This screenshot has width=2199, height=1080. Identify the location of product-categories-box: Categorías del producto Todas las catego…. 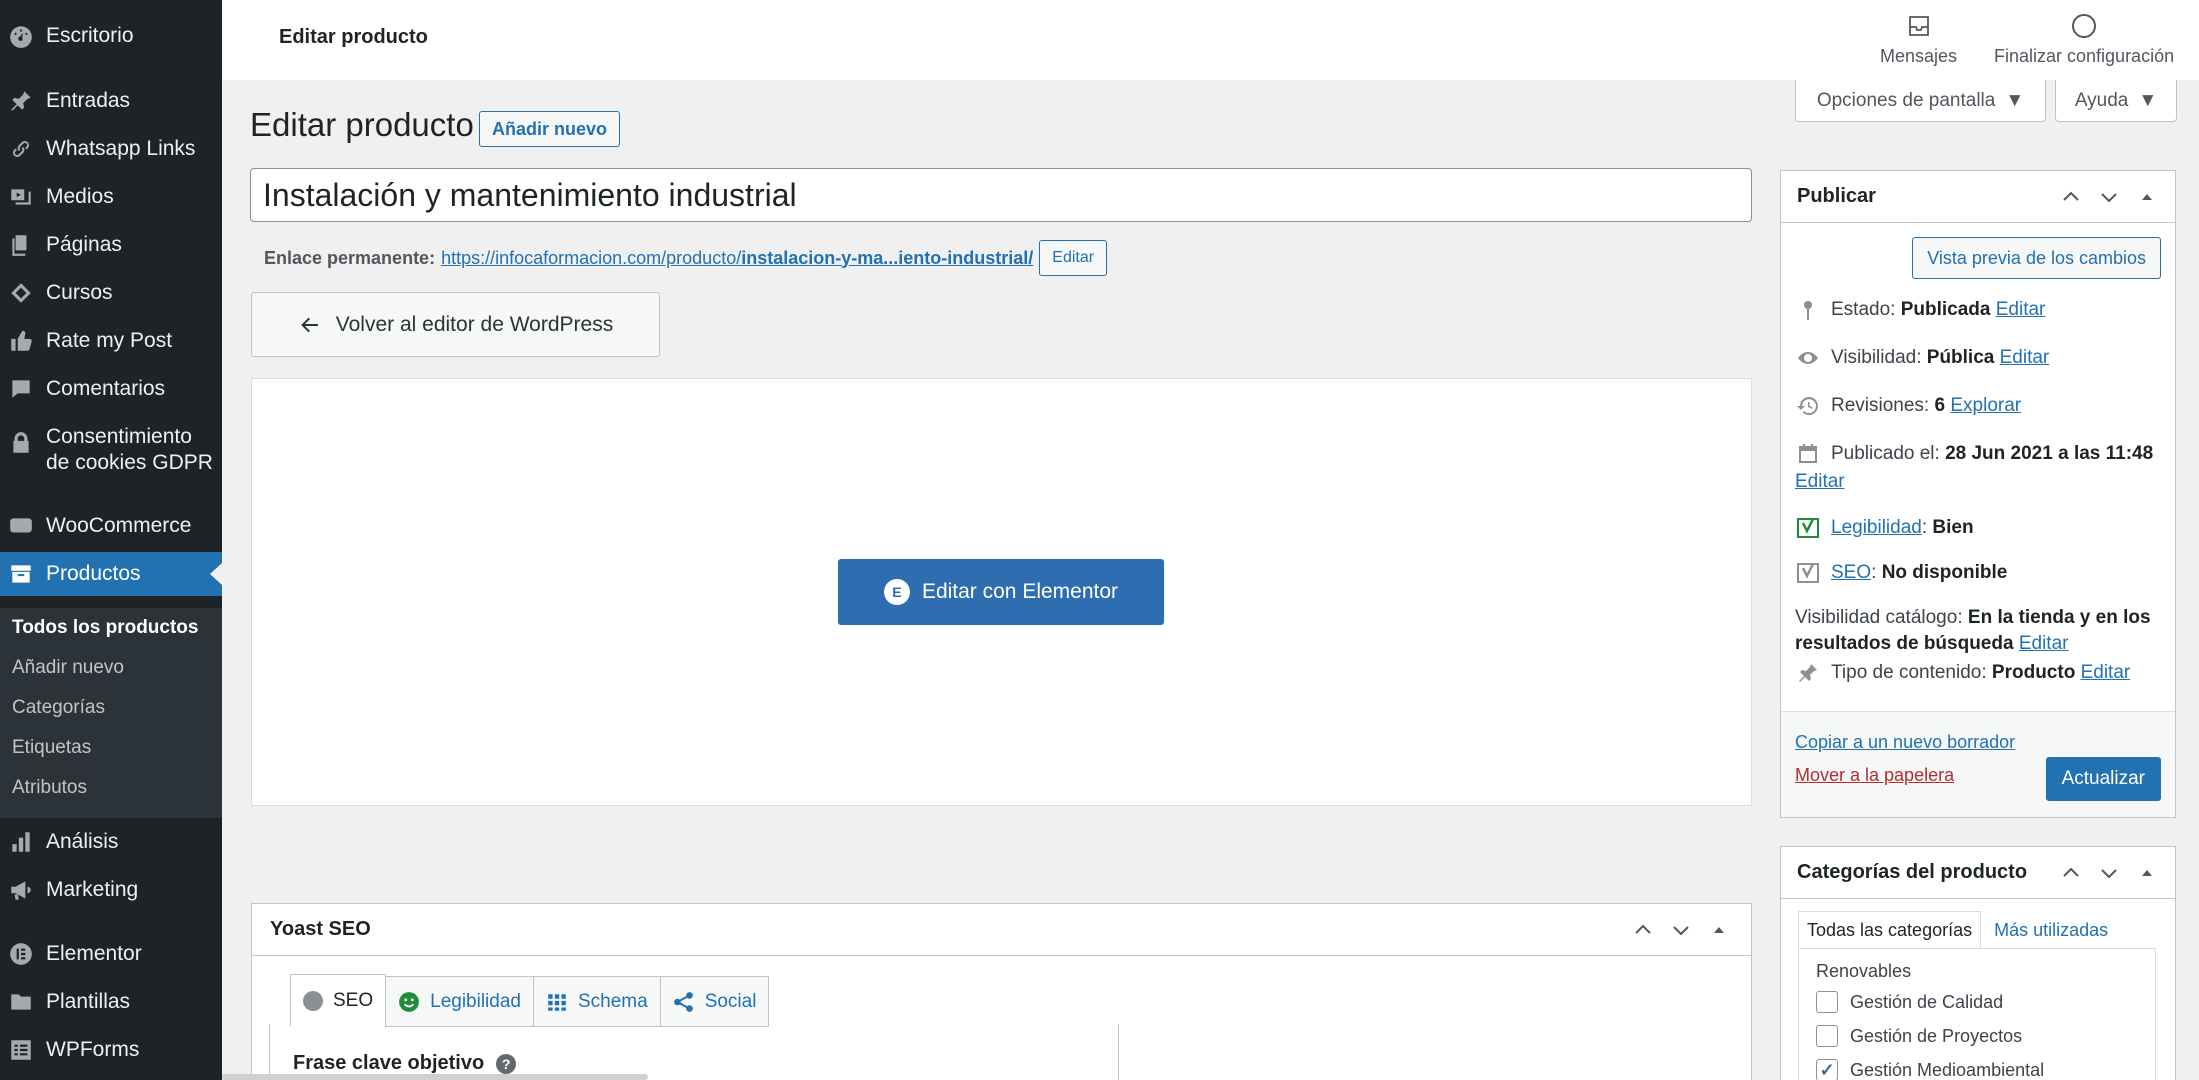
(1978, 963).